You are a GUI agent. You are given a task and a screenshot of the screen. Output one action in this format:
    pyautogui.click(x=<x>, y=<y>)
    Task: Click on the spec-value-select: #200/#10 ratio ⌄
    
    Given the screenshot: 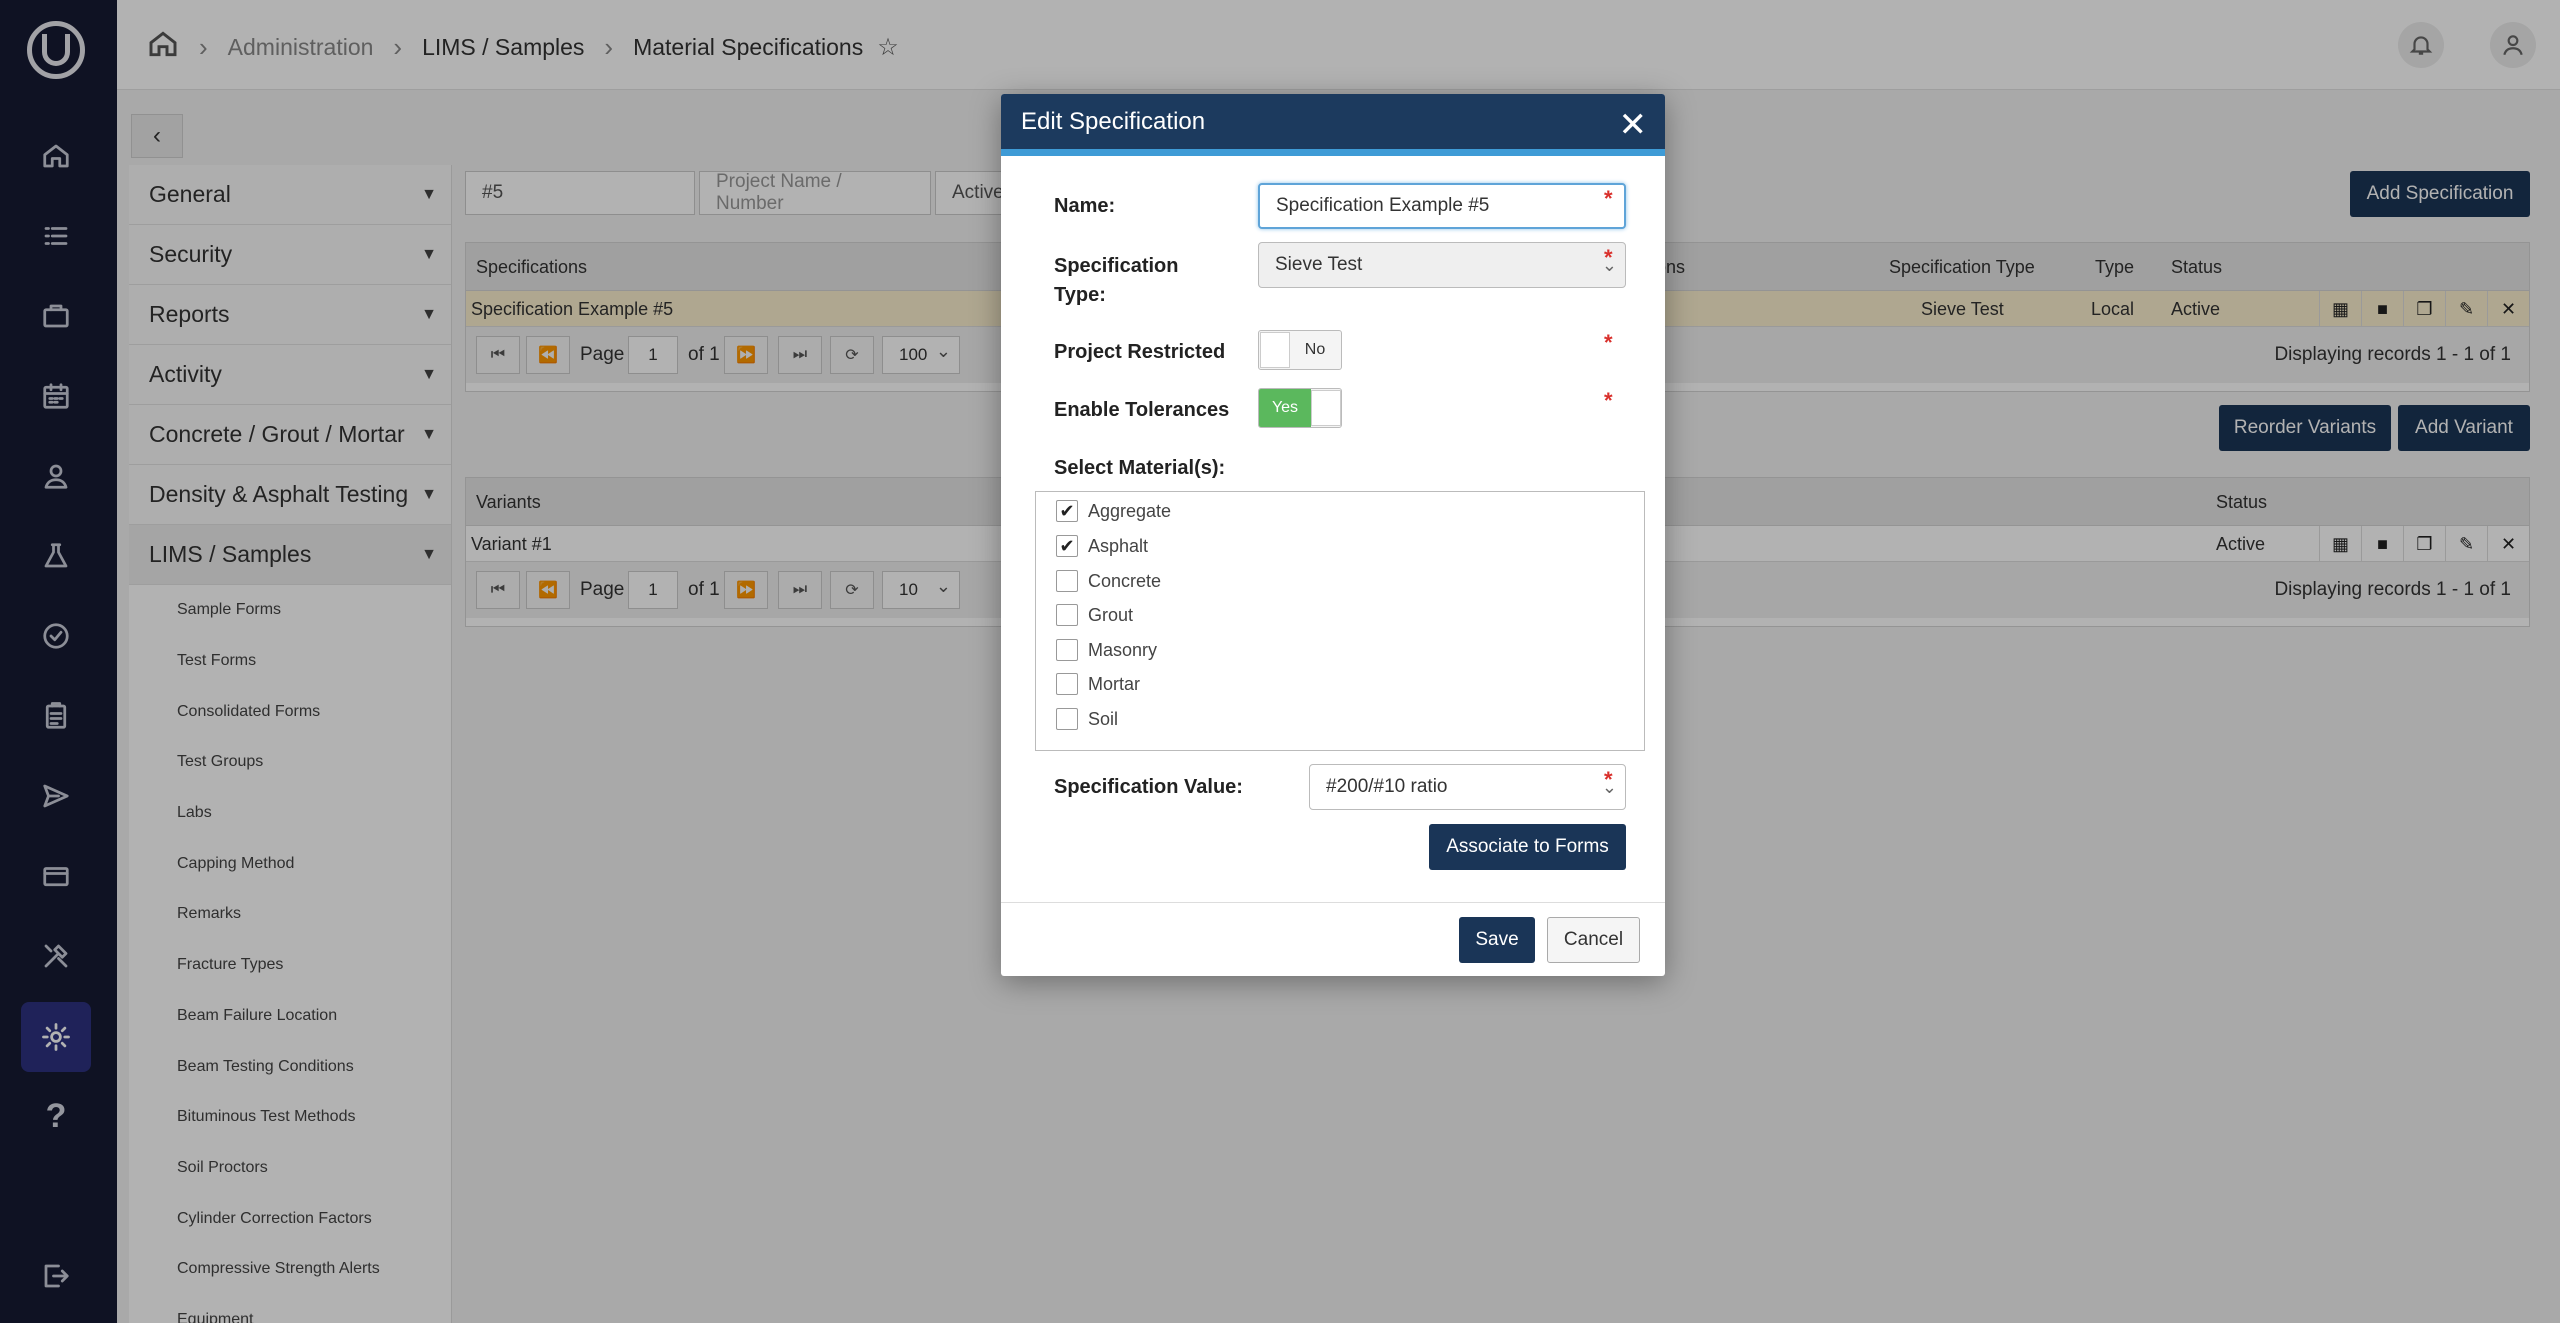 What is the action you would take?
    pyautogui.click(x=1467, y=787)
    